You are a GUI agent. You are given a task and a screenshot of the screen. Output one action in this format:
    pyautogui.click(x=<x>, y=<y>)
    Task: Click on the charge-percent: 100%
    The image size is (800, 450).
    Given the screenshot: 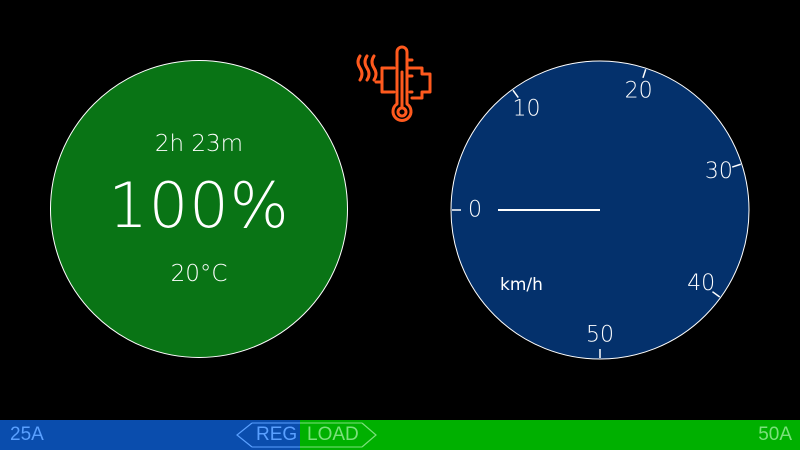 What is the action you would take?
    pyautogui.click(x=199, y=205)
    